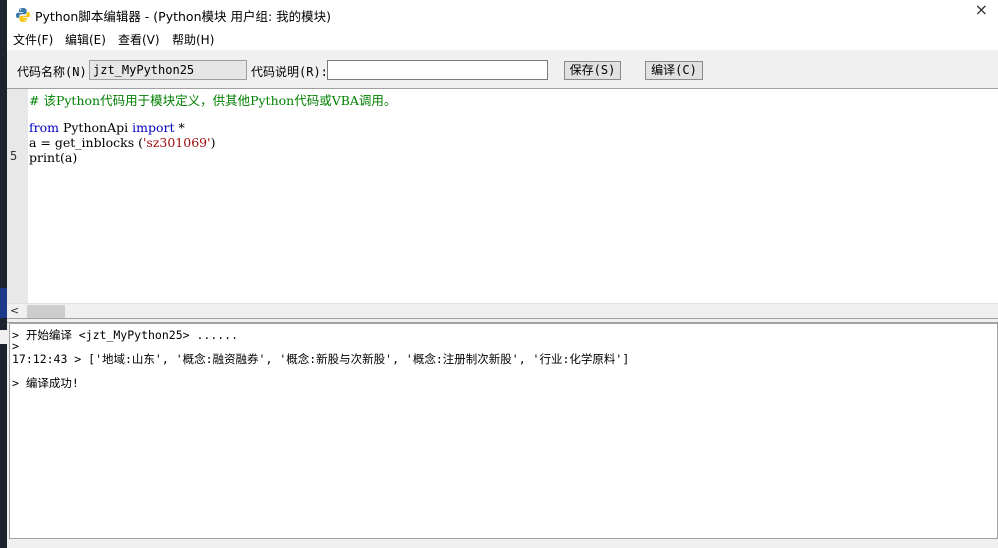  I want to click on background-app-strip, so click(3, 274).